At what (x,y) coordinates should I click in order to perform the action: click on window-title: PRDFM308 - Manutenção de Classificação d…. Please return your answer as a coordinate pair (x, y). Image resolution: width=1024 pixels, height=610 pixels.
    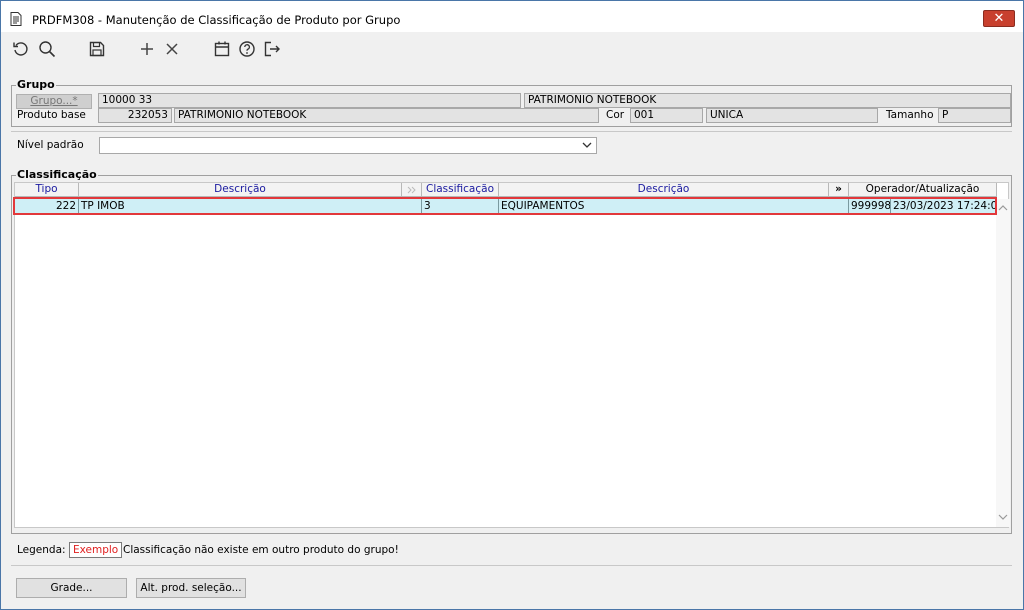
    Looking at the image, I should click on (216, 20).